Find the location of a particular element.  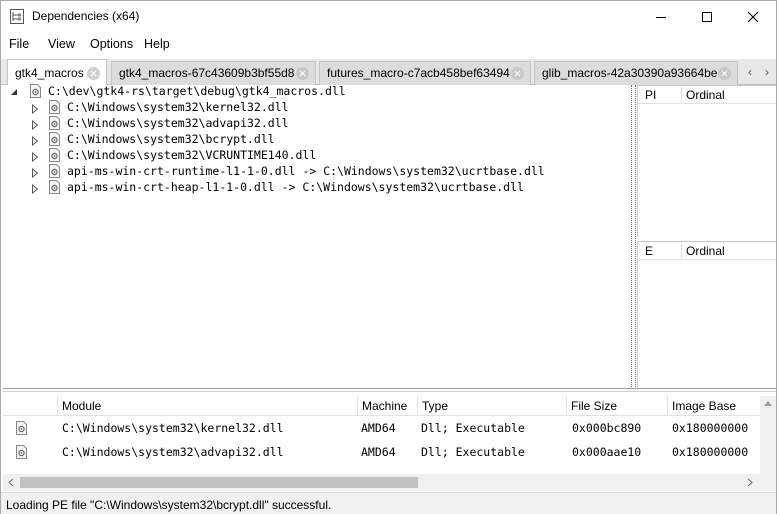

cell-file-size: 0x000bc890 is located at coordinates (607, 428).